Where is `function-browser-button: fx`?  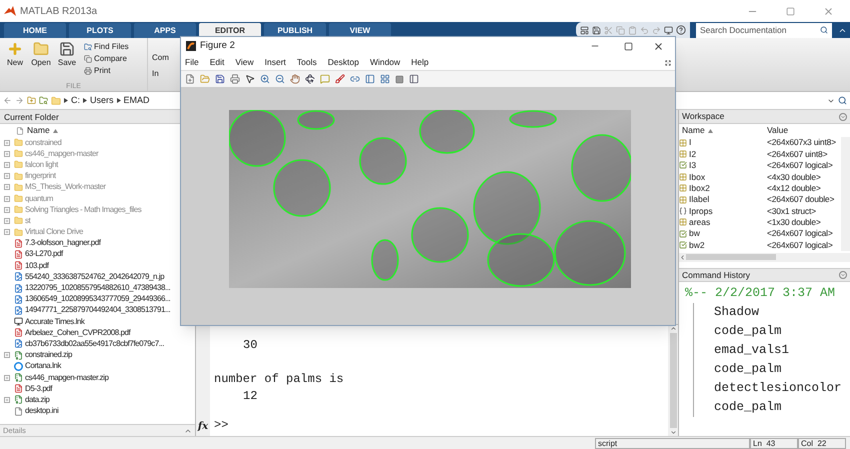 function-browser-button: fx is located at coordinates (203, 426).